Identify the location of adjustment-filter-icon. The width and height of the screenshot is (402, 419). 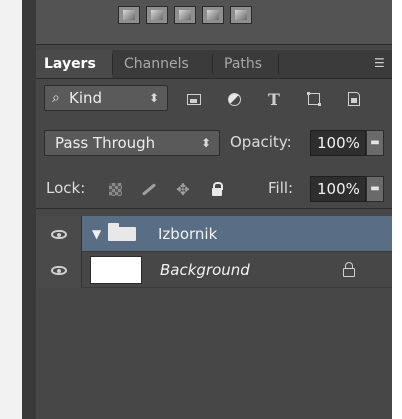
(234, 99).